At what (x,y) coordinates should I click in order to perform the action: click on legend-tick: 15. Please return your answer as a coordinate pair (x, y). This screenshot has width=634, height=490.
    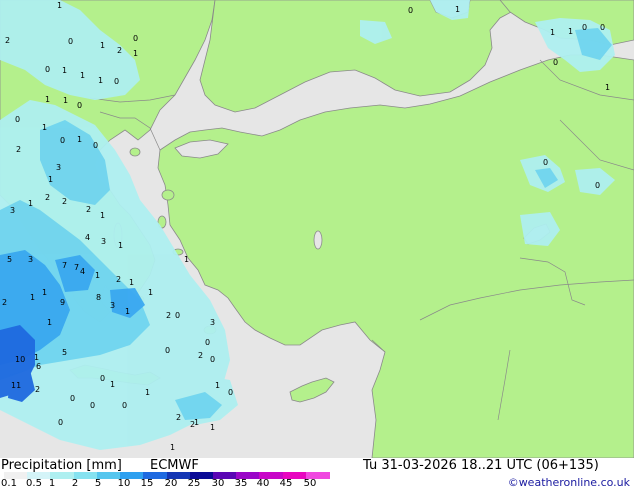
    Looking at the image, I should click on (147, 483).